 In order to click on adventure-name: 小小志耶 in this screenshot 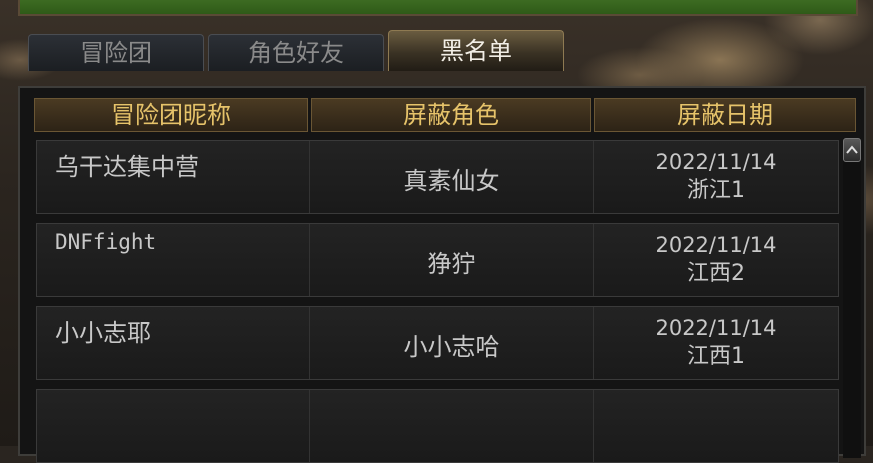, I will do `click(103, 333)`.